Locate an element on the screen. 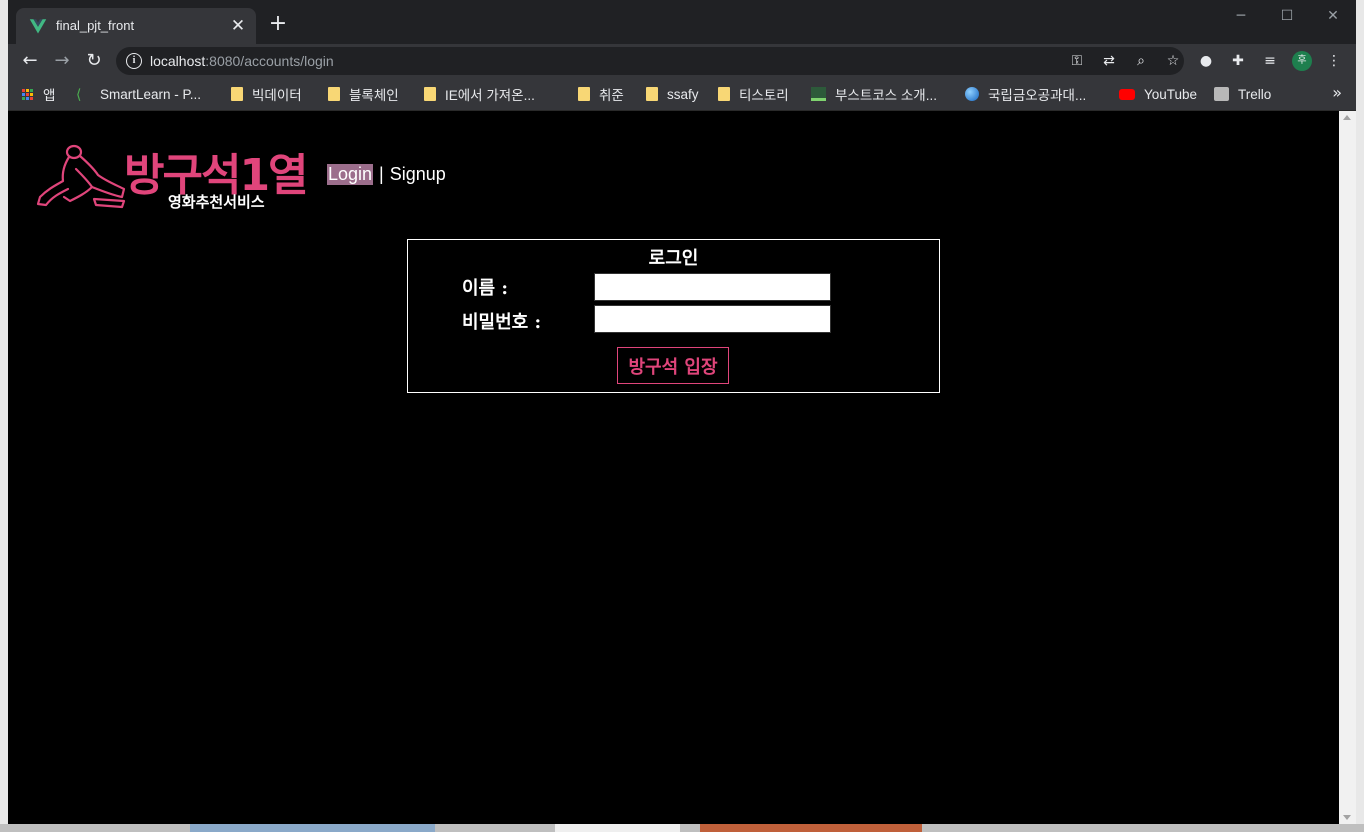 The image size is (1364, 832). smartlearn-icon: ⟨ is located at coordinates (79, 94).